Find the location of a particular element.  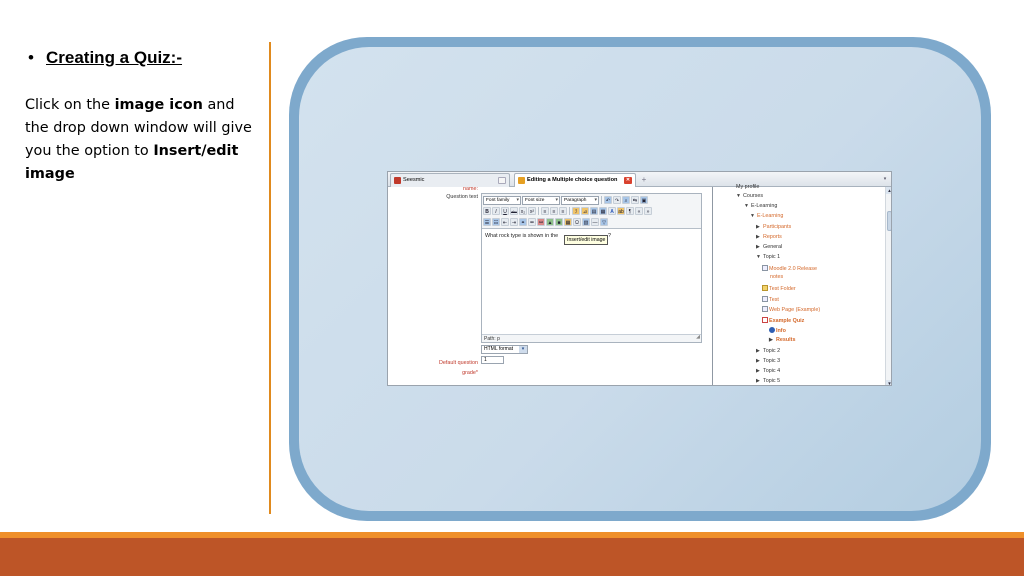

undo-button: ↶ is located at coordinates (608, 200).